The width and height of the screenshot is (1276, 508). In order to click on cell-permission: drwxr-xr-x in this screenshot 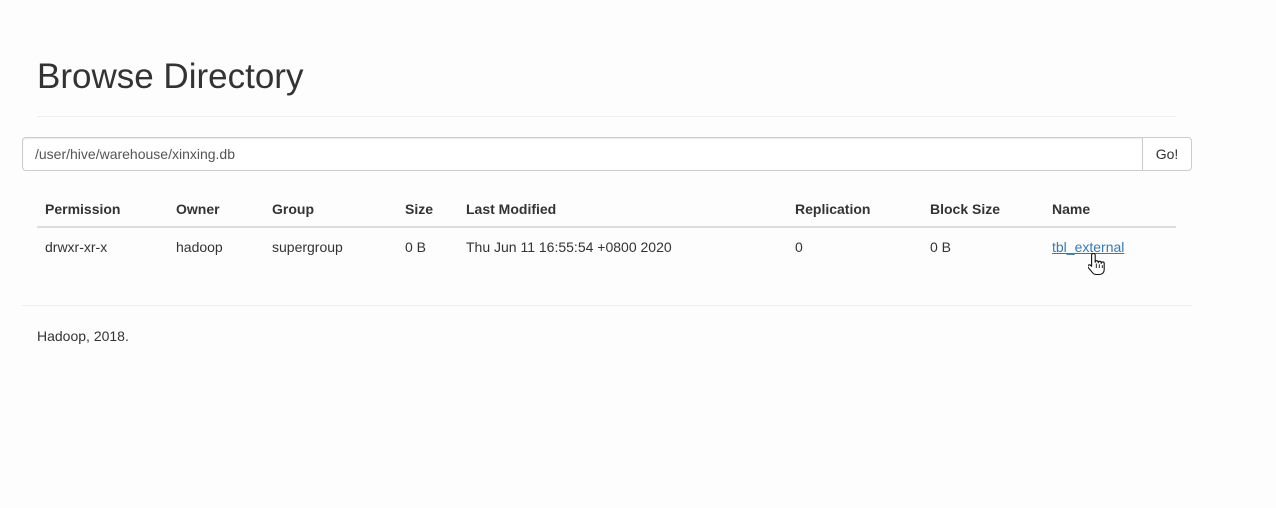, I will do `click(76, 246)`.